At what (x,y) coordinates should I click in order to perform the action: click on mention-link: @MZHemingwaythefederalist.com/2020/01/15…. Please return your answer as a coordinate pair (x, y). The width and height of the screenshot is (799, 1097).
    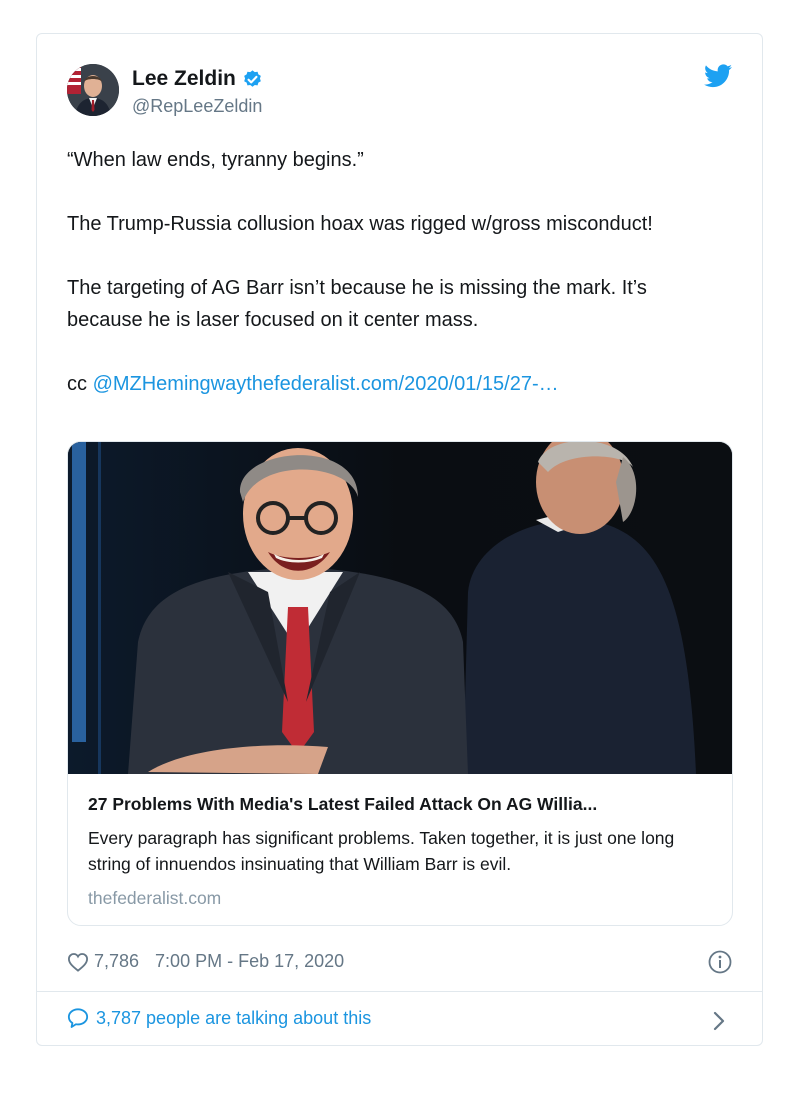
    Looking at the image, I should click on (326, 384).